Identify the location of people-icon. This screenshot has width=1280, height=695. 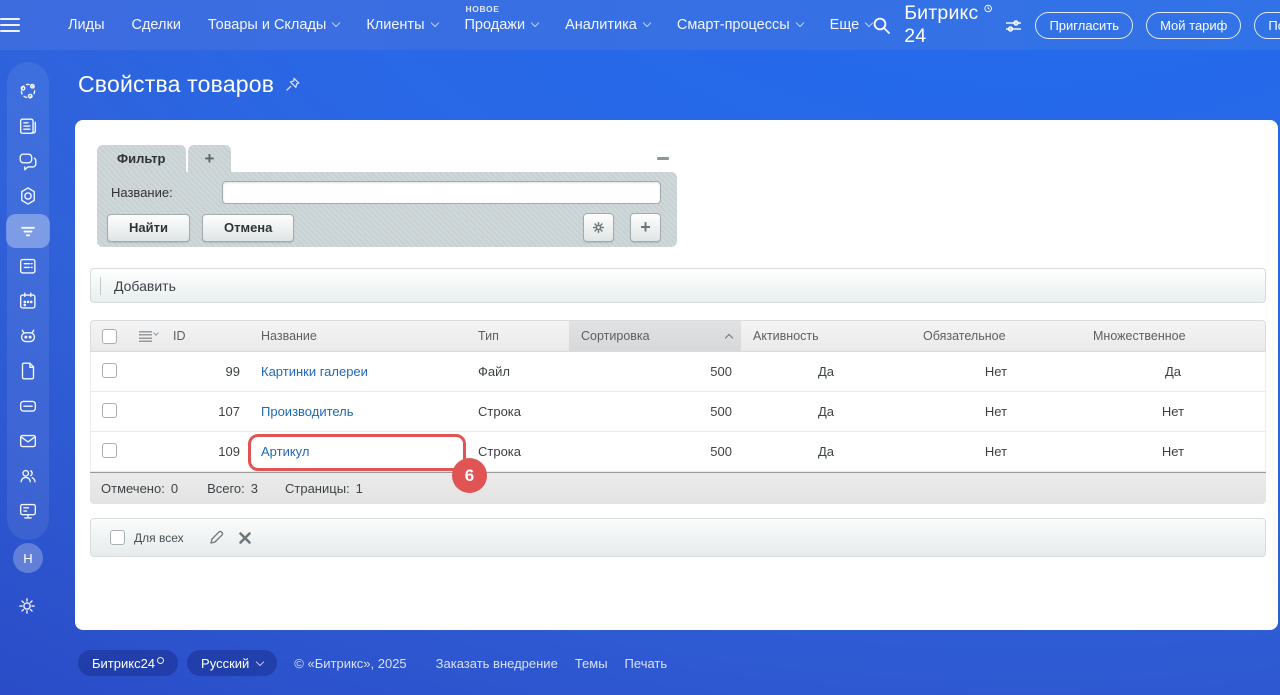
(28, 476).